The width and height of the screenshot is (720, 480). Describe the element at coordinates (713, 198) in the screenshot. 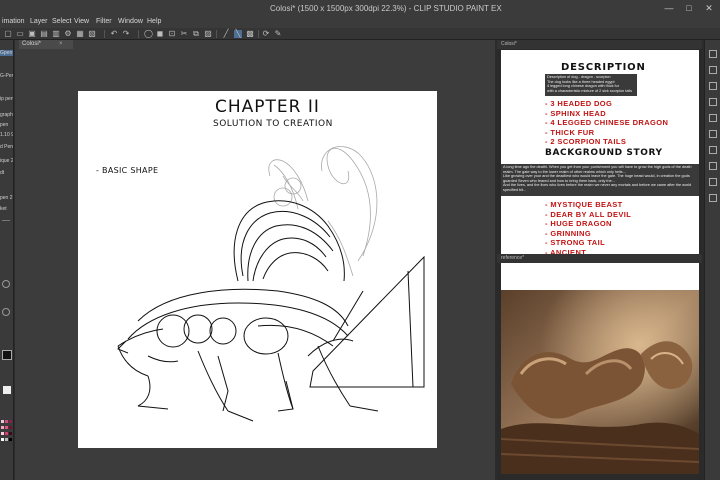

I see `color-history-icon` at that location.